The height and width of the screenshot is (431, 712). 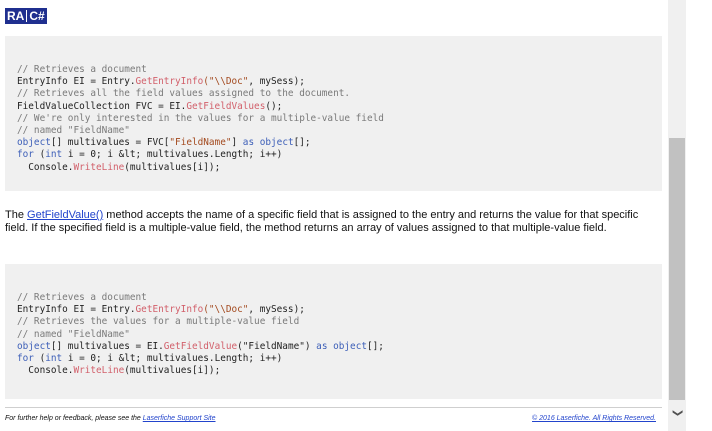 I want to click on language-tabs: RA C#, so click(x=26, y=16).